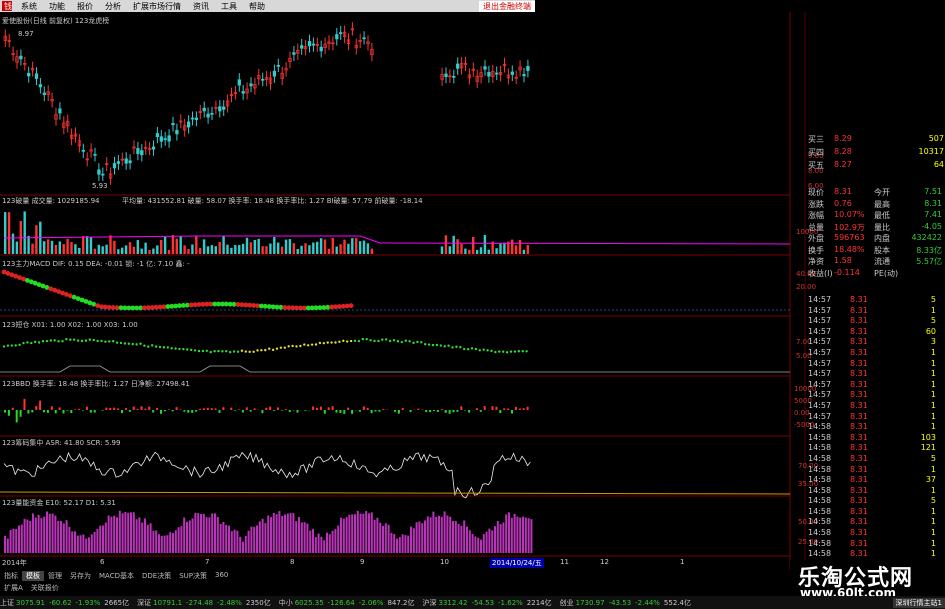  Describe the element at coordinates (942, 491) in the screenshot. I see `tick-side: S` at that location.